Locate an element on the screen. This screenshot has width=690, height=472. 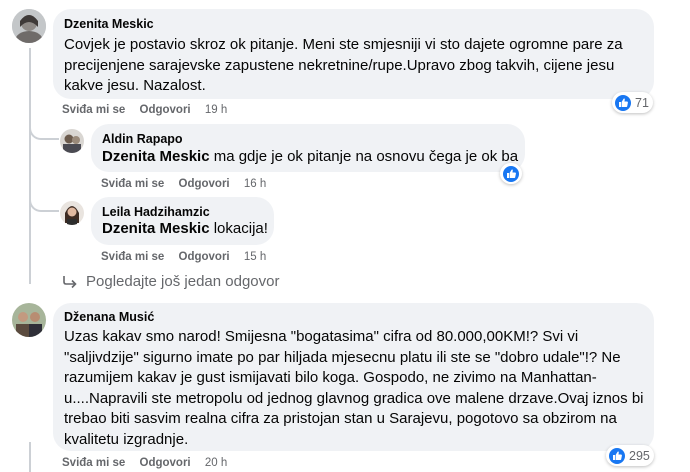
reply-time: 16 h is located at coordinates (255, 184).